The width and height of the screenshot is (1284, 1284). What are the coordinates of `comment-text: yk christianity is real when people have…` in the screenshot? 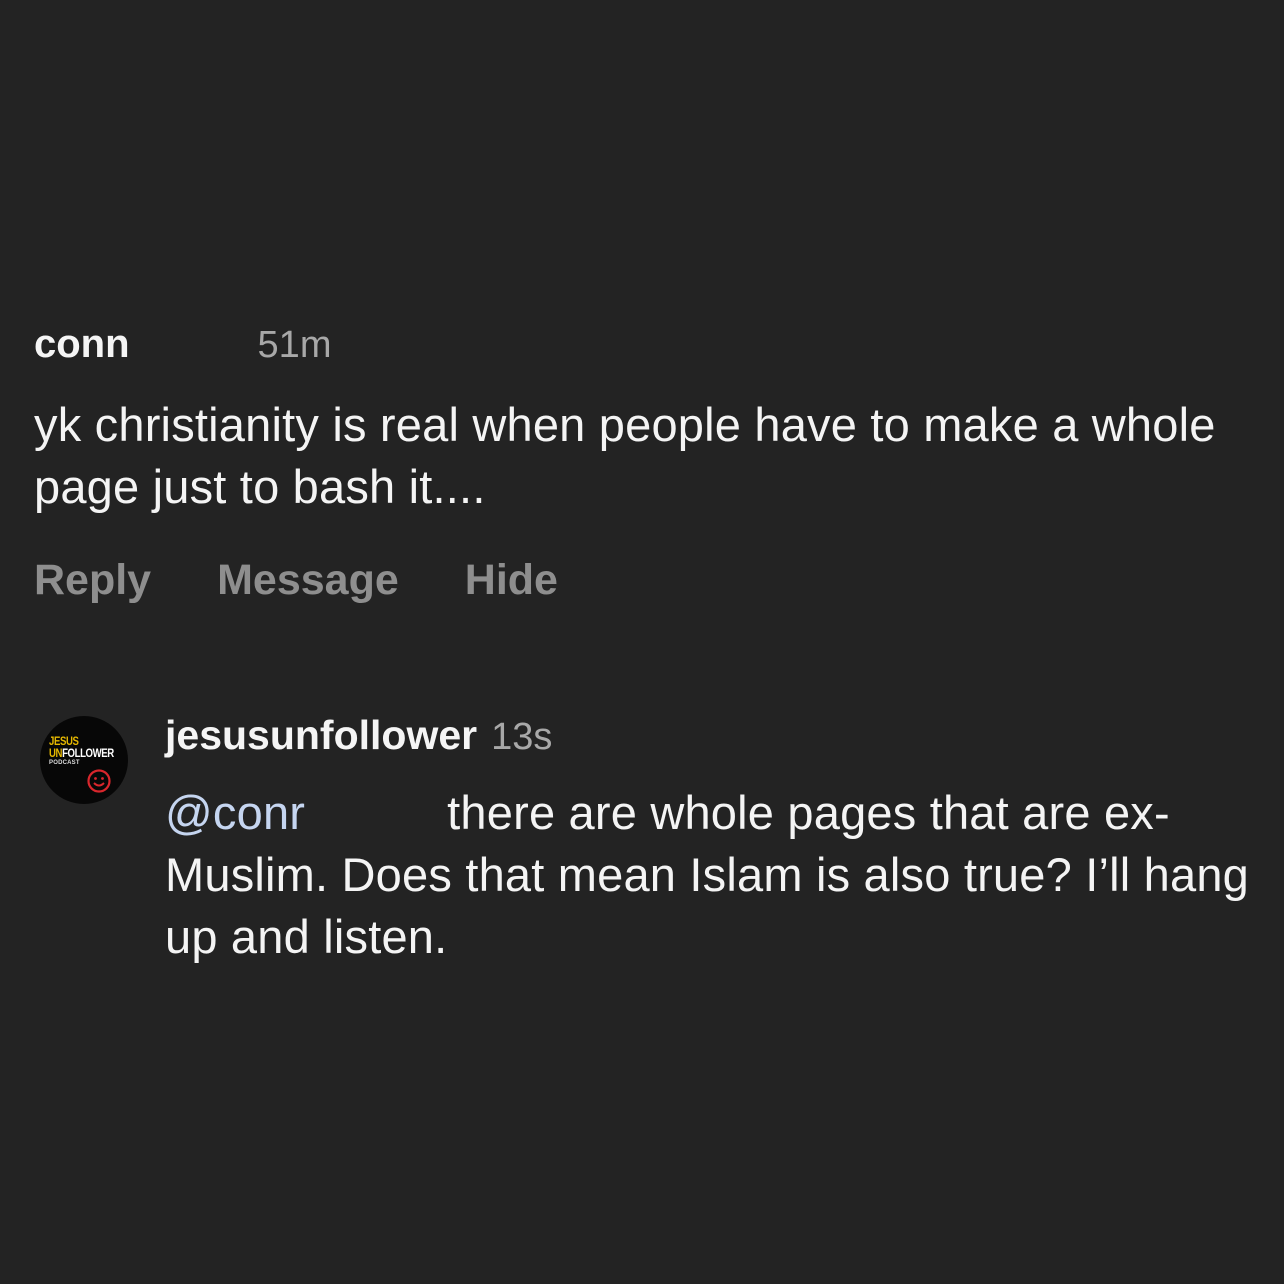 It's located at (625, 455).